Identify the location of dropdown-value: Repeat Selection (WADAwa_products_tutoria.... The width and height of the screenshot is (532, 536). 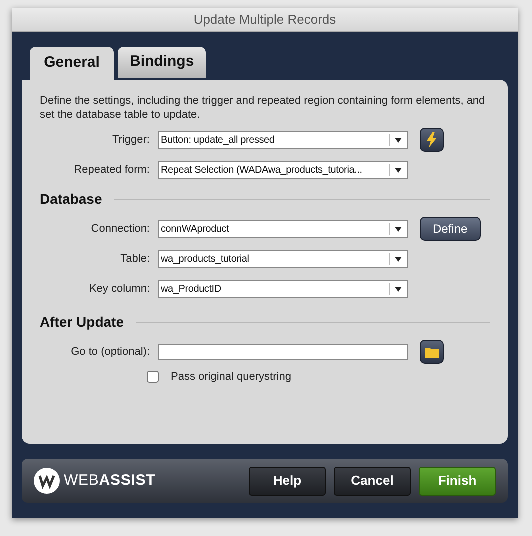
(262, 171).